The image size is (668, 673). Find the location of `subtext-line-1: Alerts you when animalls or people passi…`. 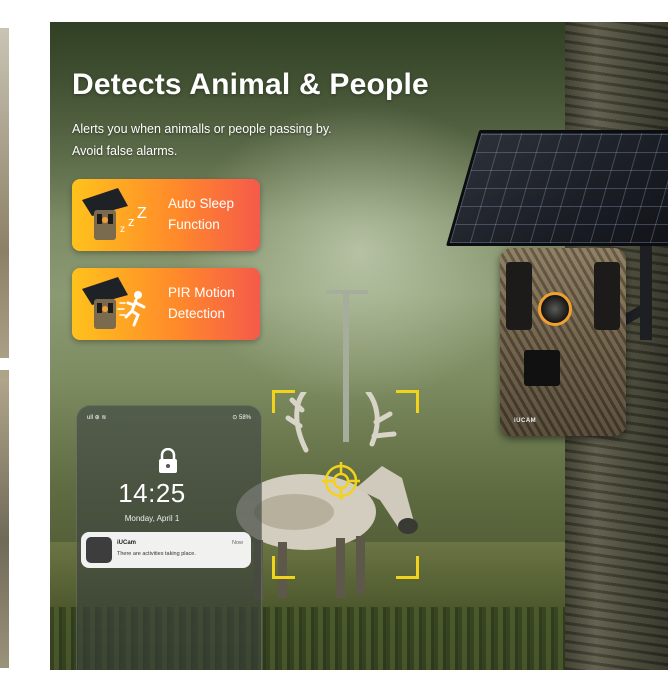

subtext-line-1: Alerts you when animalls or people passi… is located at coordinates (202, 129).